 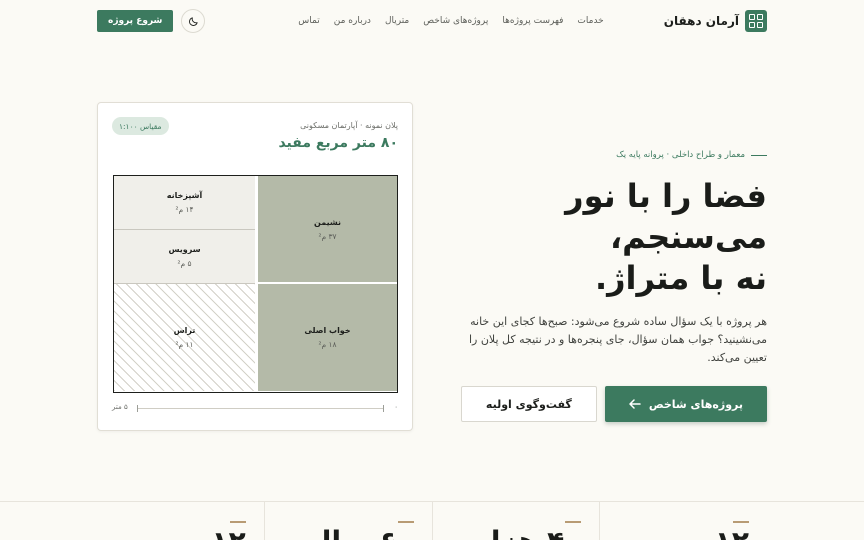 I want to click on menu-item-contact: تماس, so click(x=308, y=21).